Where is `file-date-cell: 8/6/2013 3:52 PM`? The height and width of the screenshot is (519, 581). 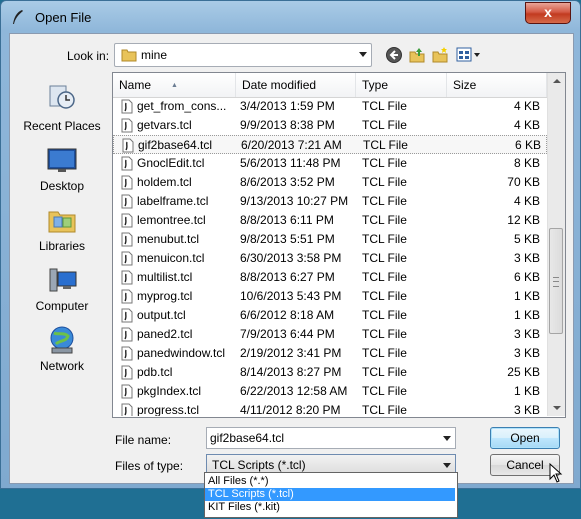 file-date-cell: 8/6/2013 3:52 PM is located at coordinates (287, 182).